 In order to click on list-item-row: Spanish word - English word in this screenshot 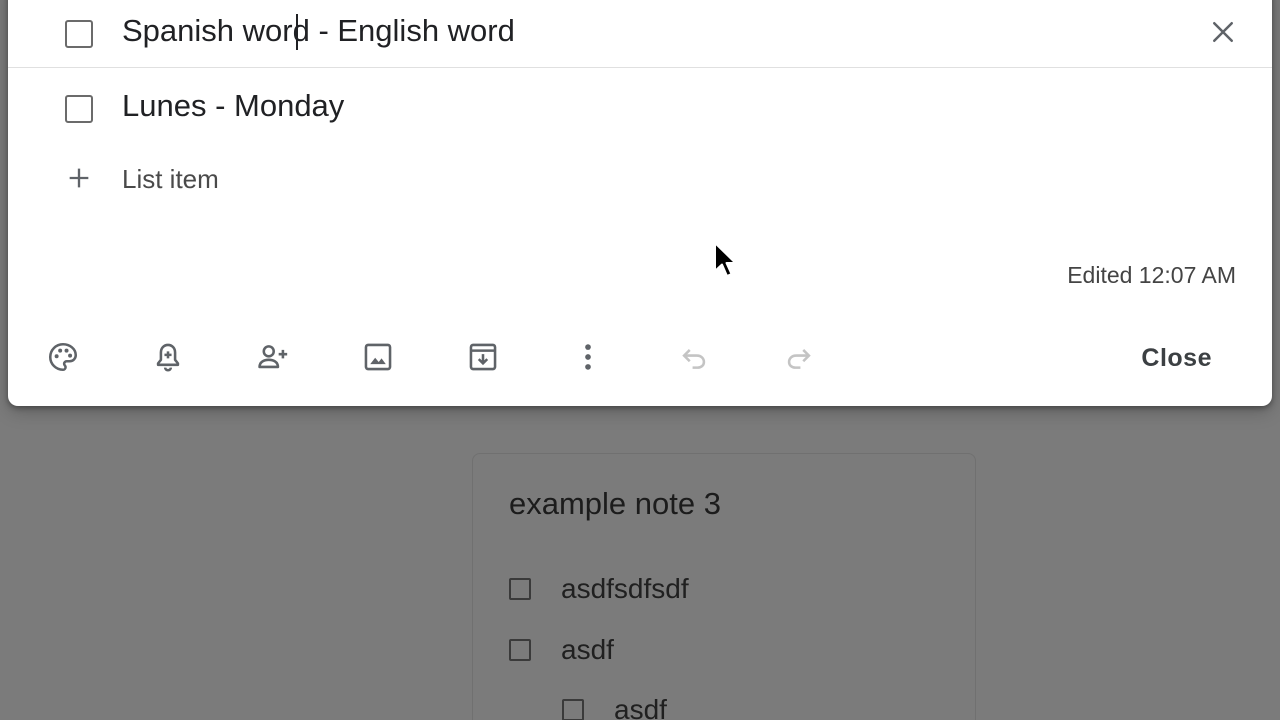, I will do `click(640, 31)`.